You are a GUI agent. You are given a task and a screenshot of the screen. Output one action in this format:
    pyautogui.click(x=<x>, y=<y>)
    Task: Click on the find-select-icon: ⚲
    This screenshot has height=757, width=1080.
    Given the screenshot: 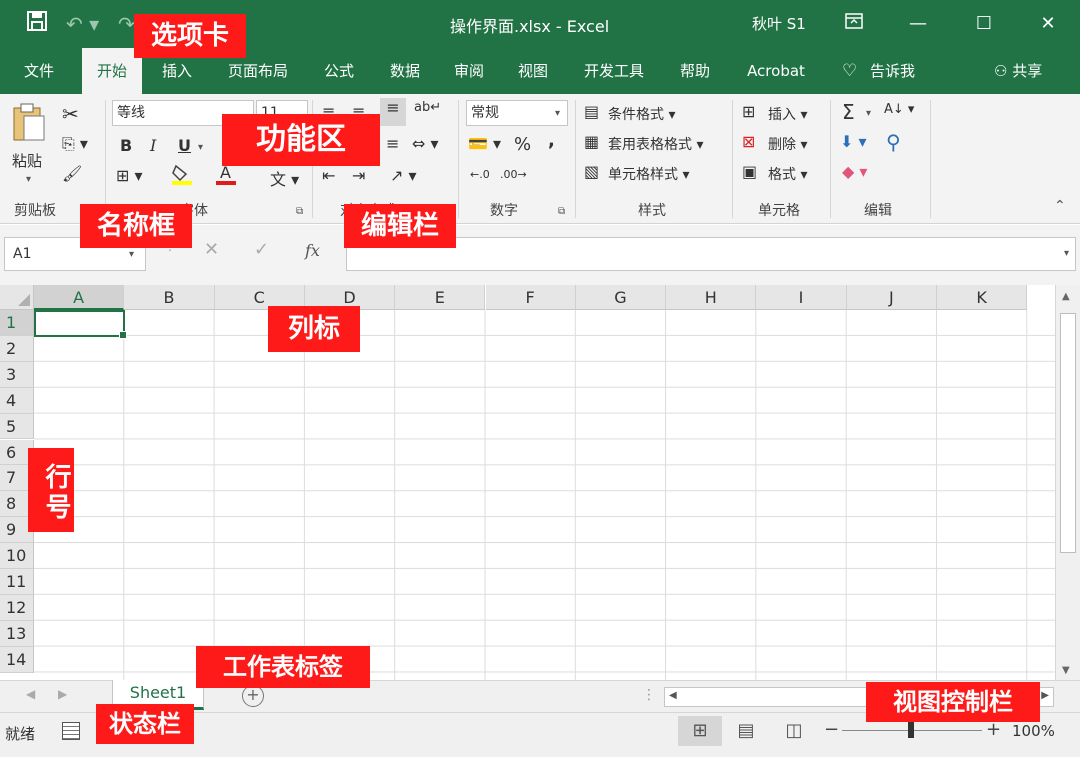 What is the action you would take?
    pyautogui.click(x=893, y=142)
    